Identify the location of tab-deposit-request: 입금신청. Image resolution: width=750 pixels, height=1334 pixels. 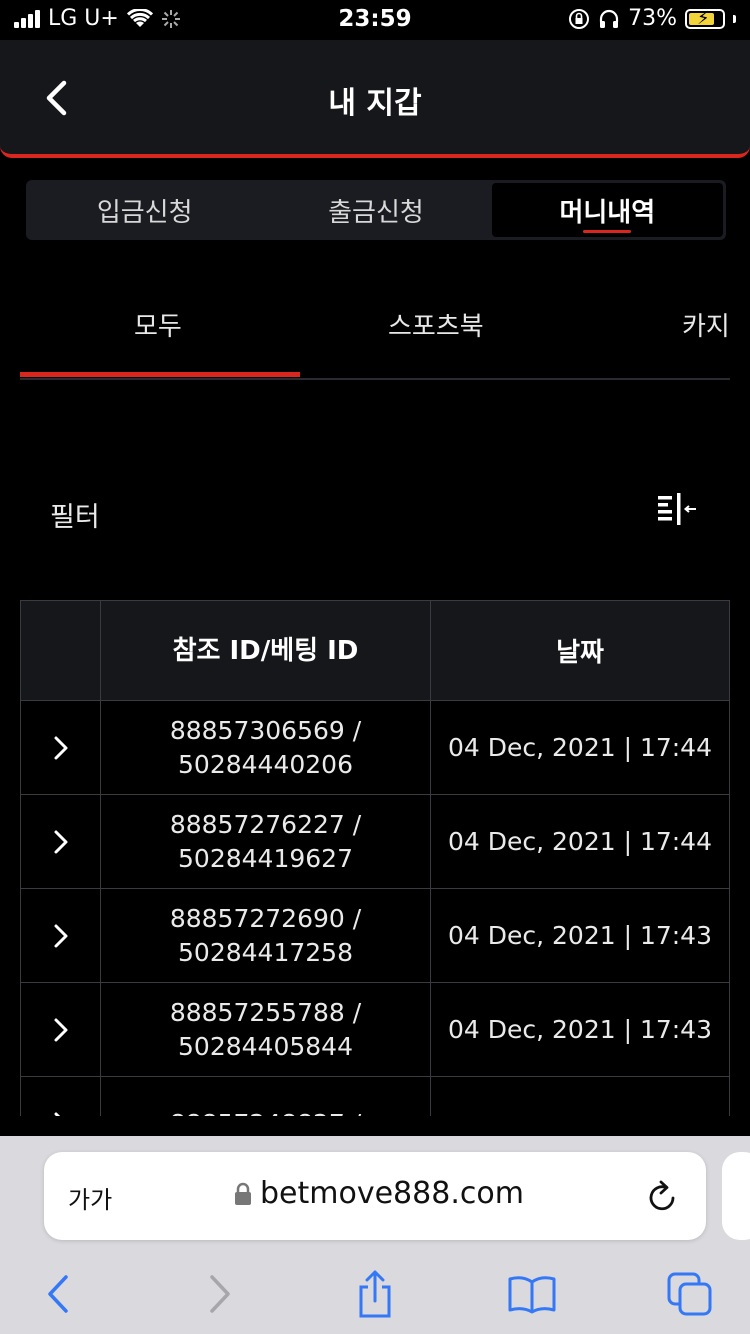
(144, 210).